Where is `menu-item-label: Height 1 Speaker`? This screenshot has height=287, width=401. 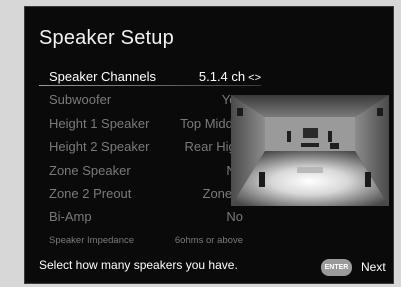 menu-item-label: Height 1 Speaker is located at coordinates (99, 123).